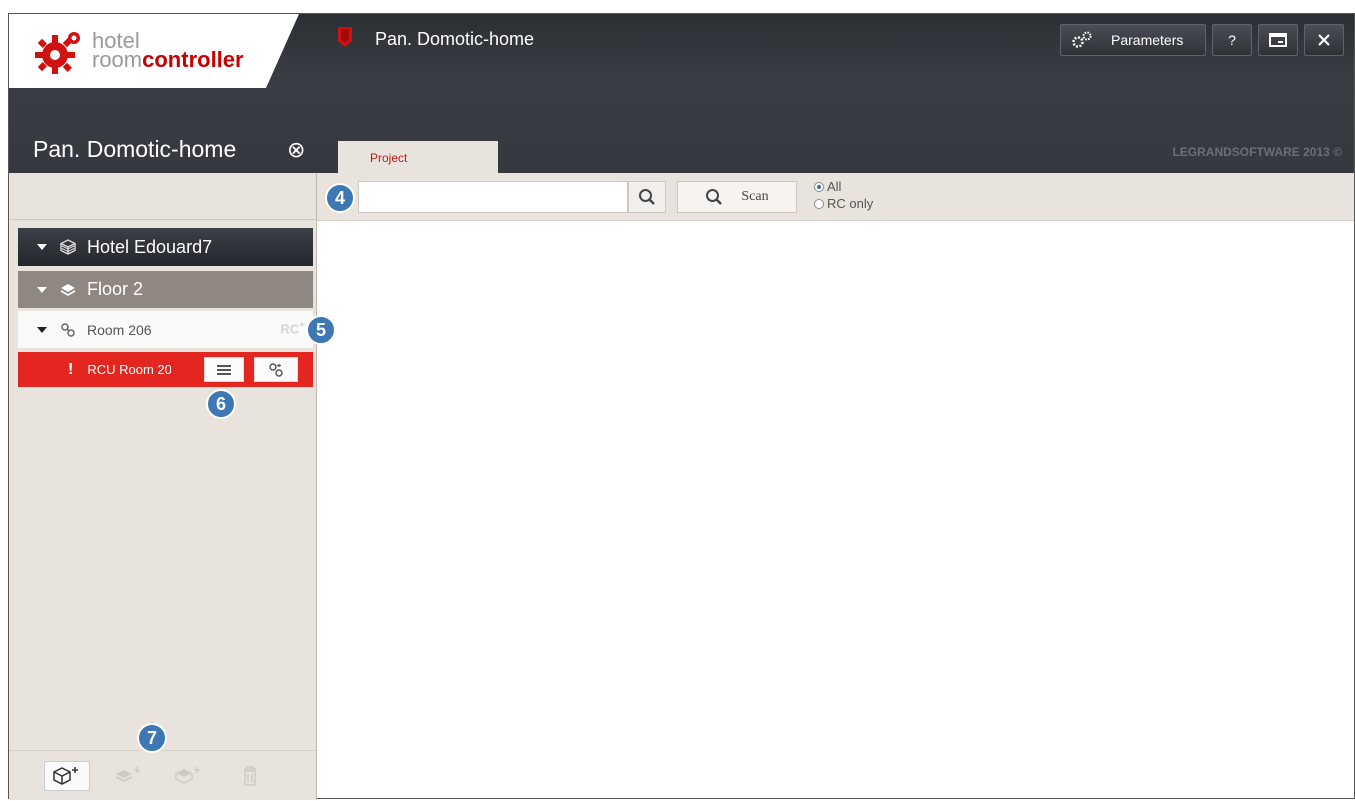  What do you see at coordinates (1147, 40) in the screenshot?
I see `parameters-label: Parameters` at bounding box center [1147, 40].